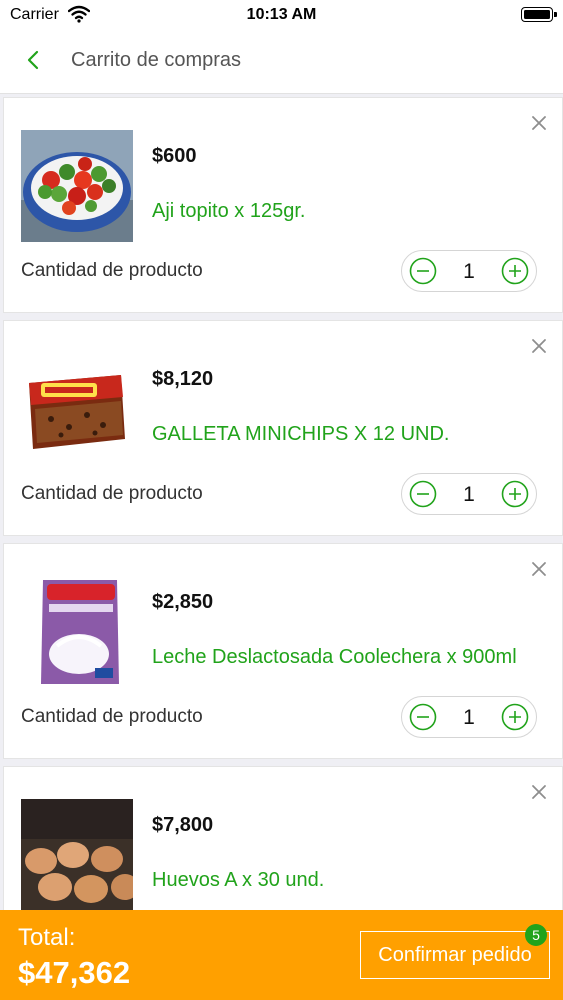 This screenshot has width=563, height=1000. Describe the element at coordinates (334, 657) in the screenshot. I see `product-name: Leche Deslactosada Coolechera x 900ml` at that location.